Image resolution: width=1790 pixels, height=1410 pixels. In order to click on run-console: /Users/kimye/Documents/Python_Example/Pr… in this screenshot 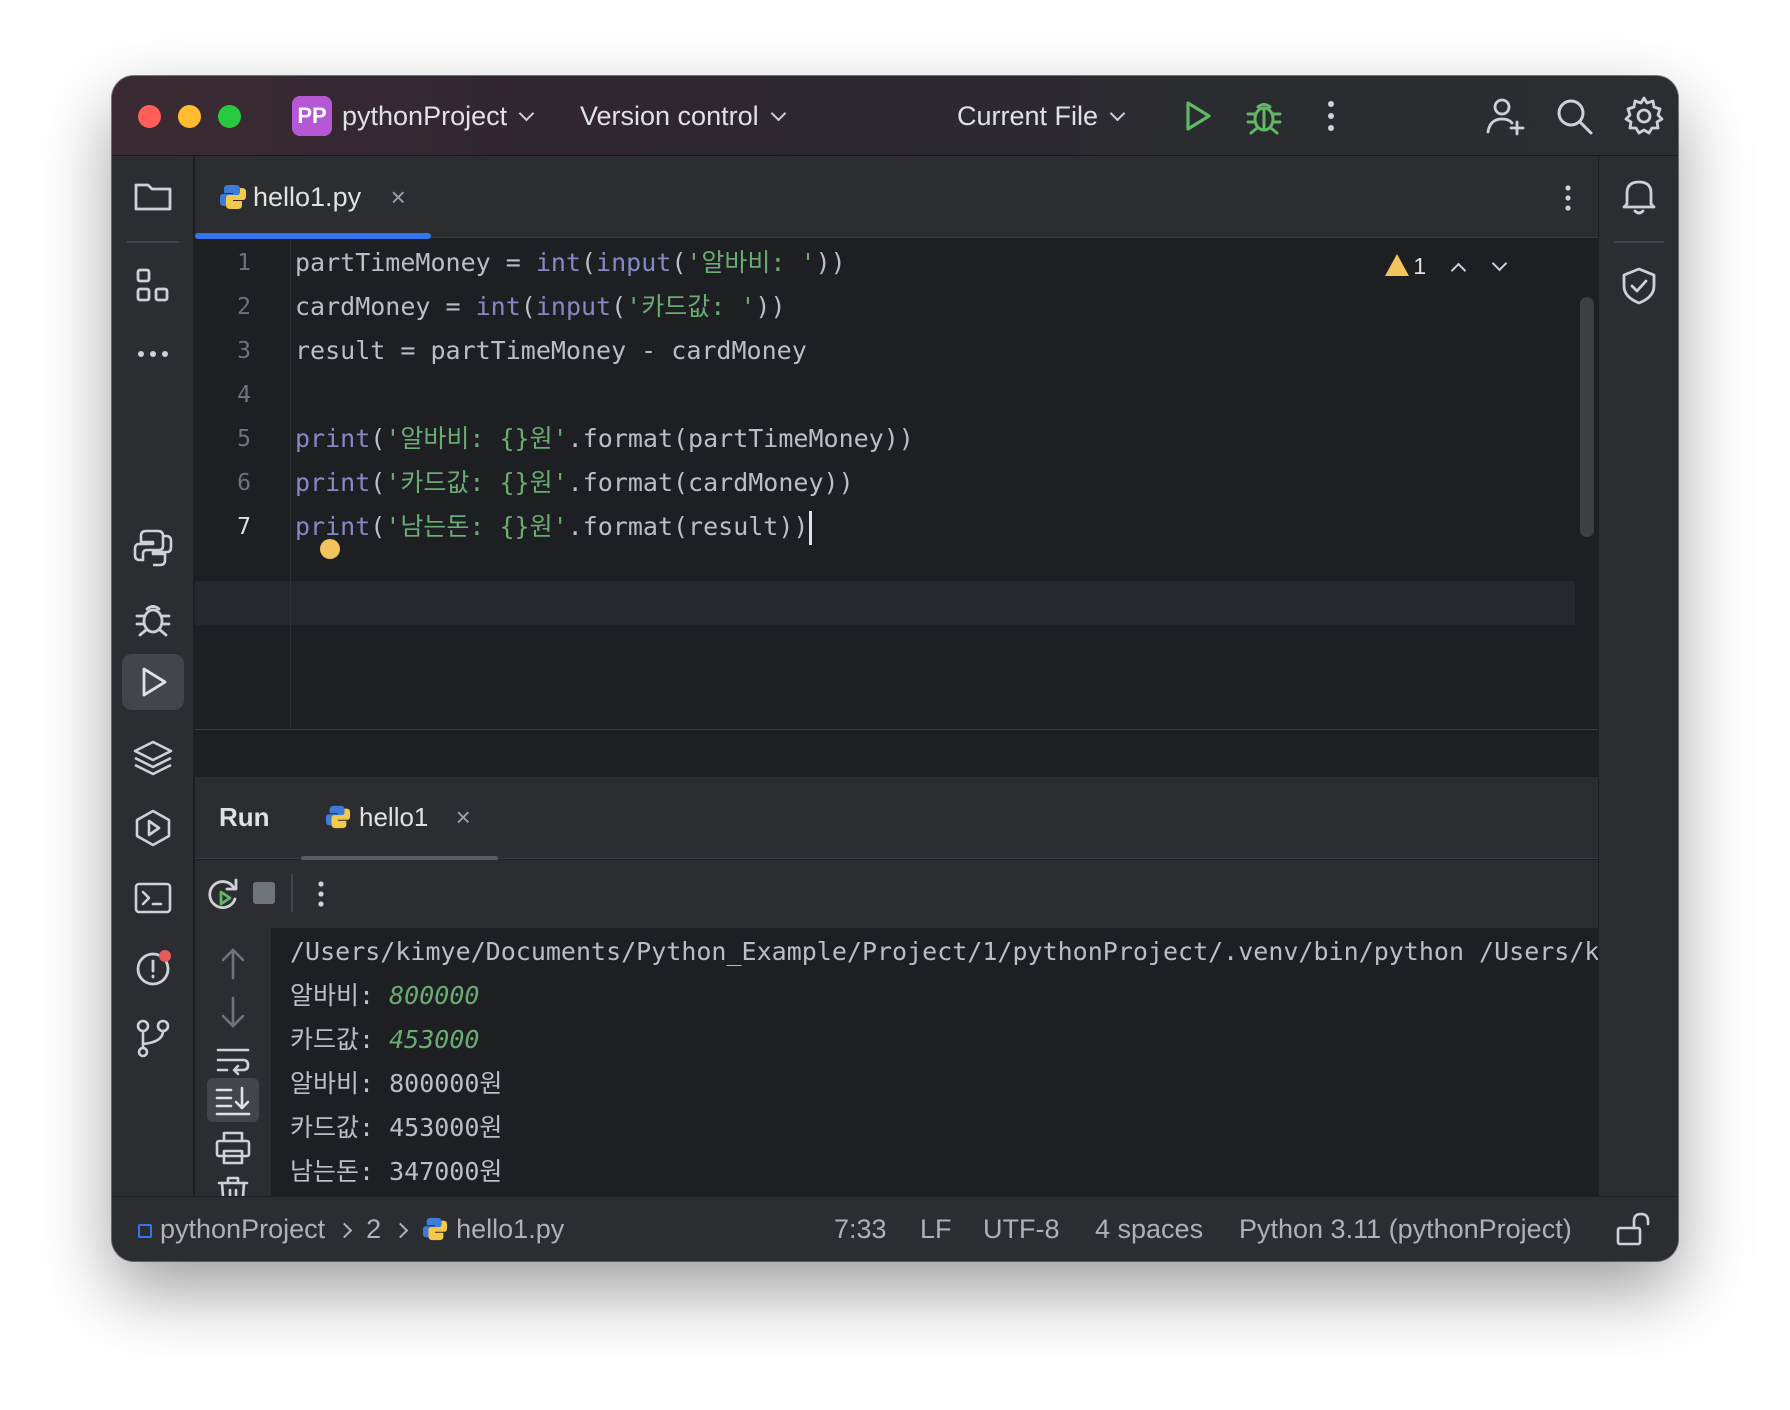, I will do `click(896, 1062)`.